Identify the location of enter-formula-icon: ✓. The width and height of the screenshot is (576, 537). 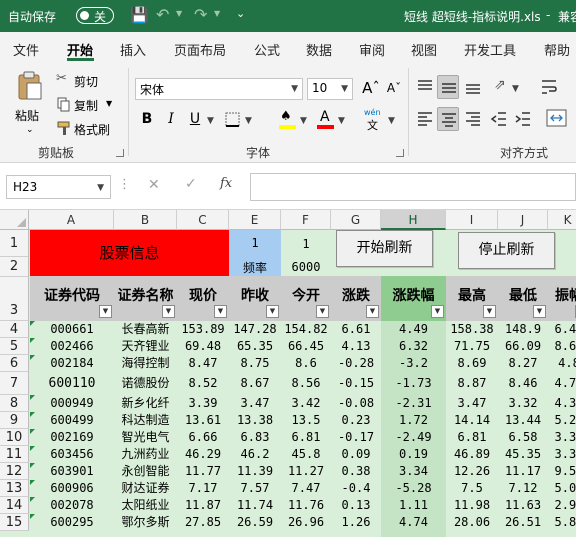
(191, 184).